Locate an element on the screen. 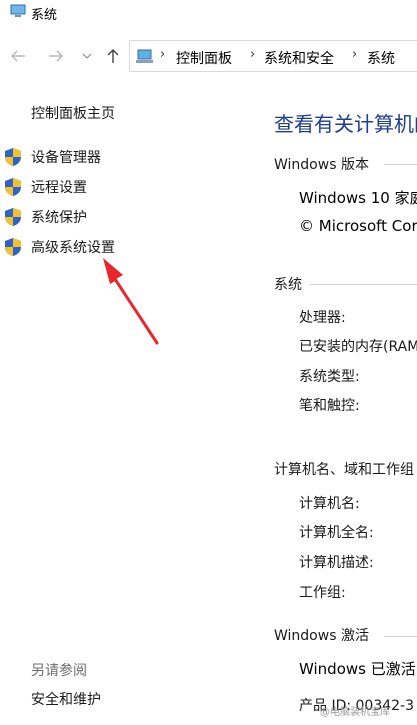  computer-description-label: 计算机描述: is located at coordinates (336, 563).